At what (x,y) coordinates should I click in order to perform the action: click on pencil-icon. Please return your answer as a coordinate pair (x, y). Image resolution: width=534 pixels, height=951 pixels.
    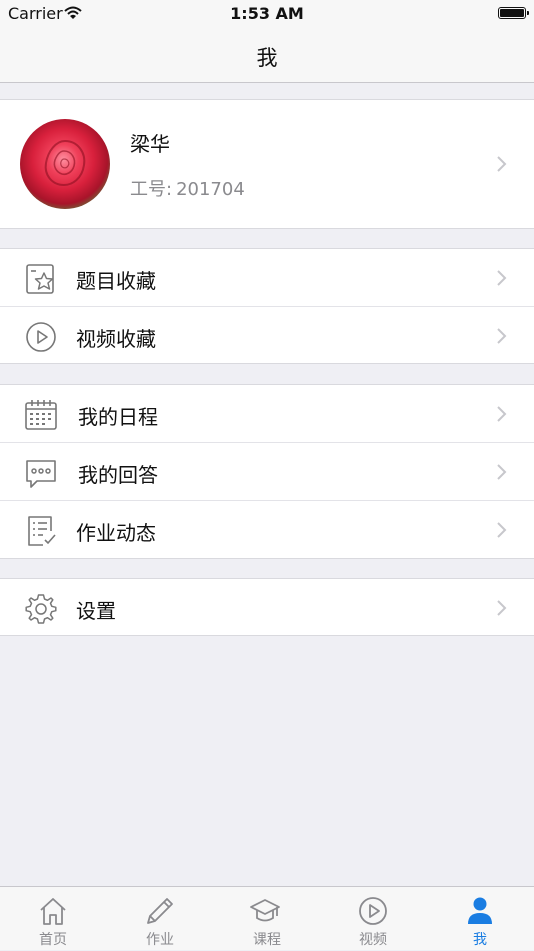
    Looking at the image, I should click on (160, 911).